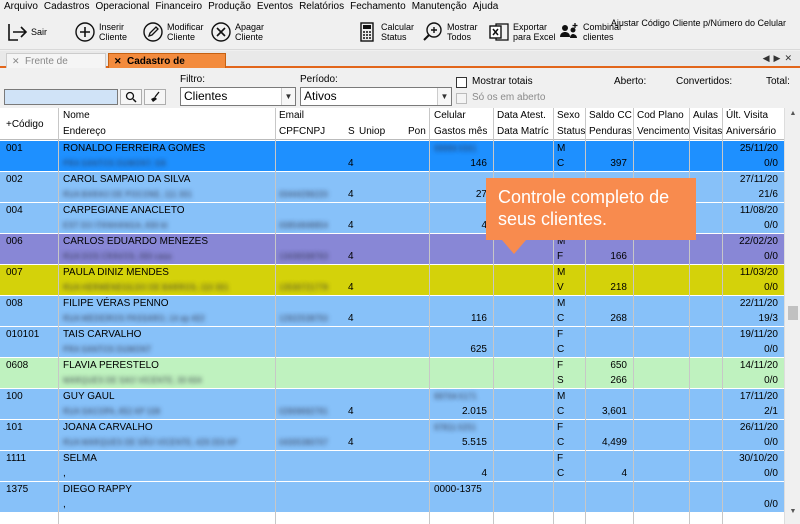 This screenshot has height=524, width=800. I want to click on cell-penduras: 218, so click(618, 287).